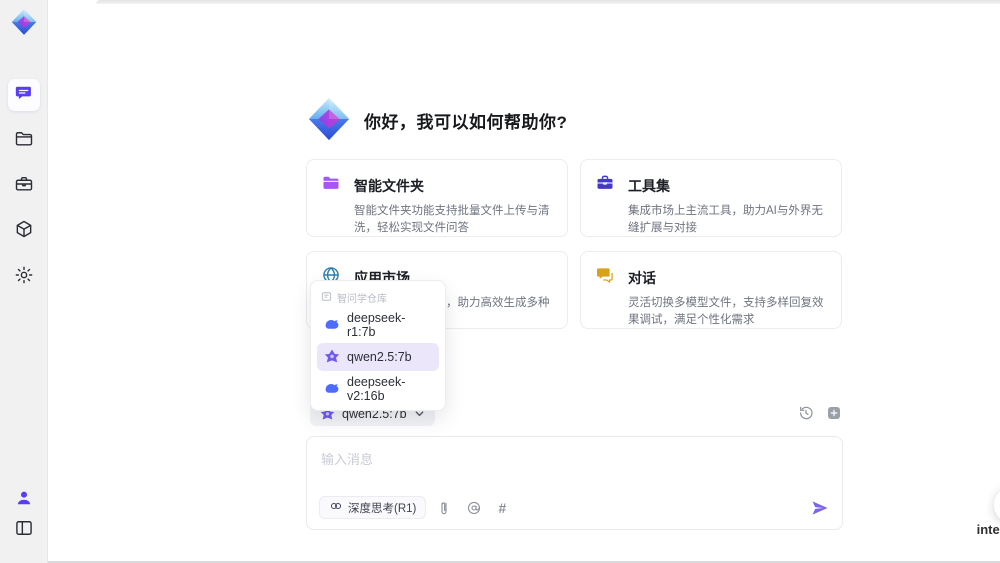 The height and width of the screenshot is (563, 1000). Describe the element at coordinates (446, 508) in the screenshot. I see `attachment-icon` at that location.